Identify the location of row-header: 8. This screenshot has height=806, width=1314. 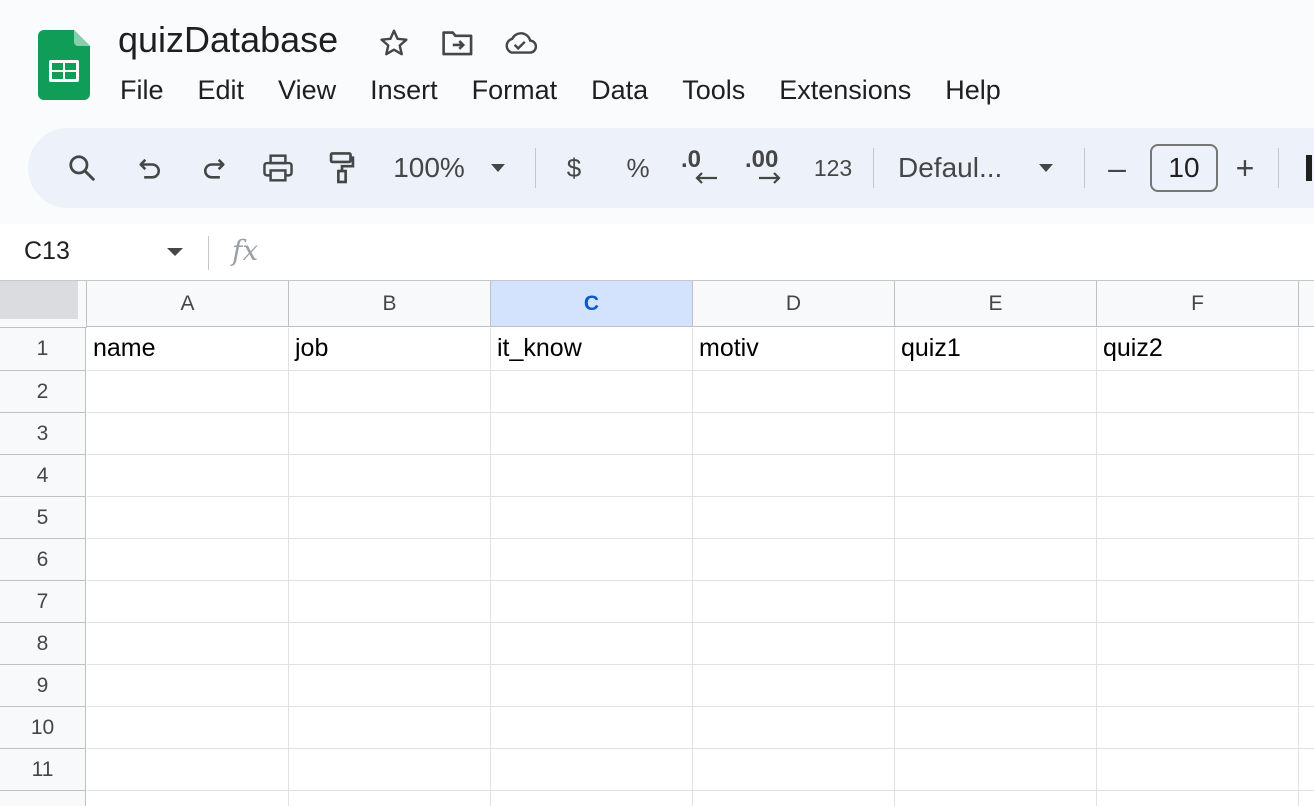
(43, 644).